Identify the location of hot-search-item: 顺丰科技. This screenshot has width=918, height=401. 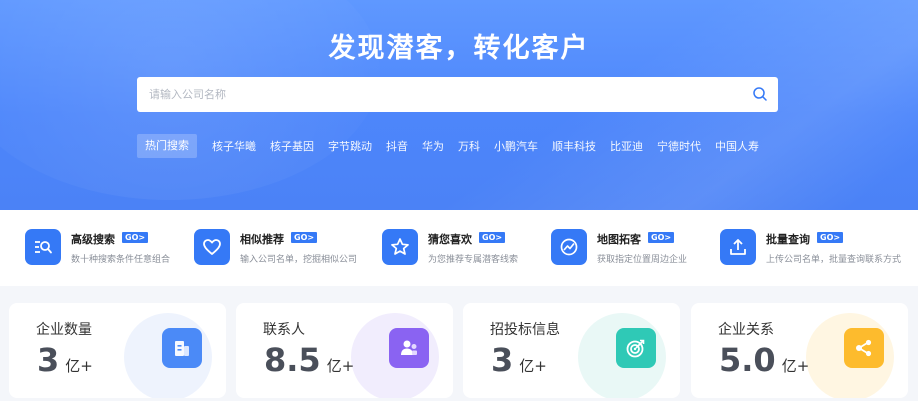
(574, 146).